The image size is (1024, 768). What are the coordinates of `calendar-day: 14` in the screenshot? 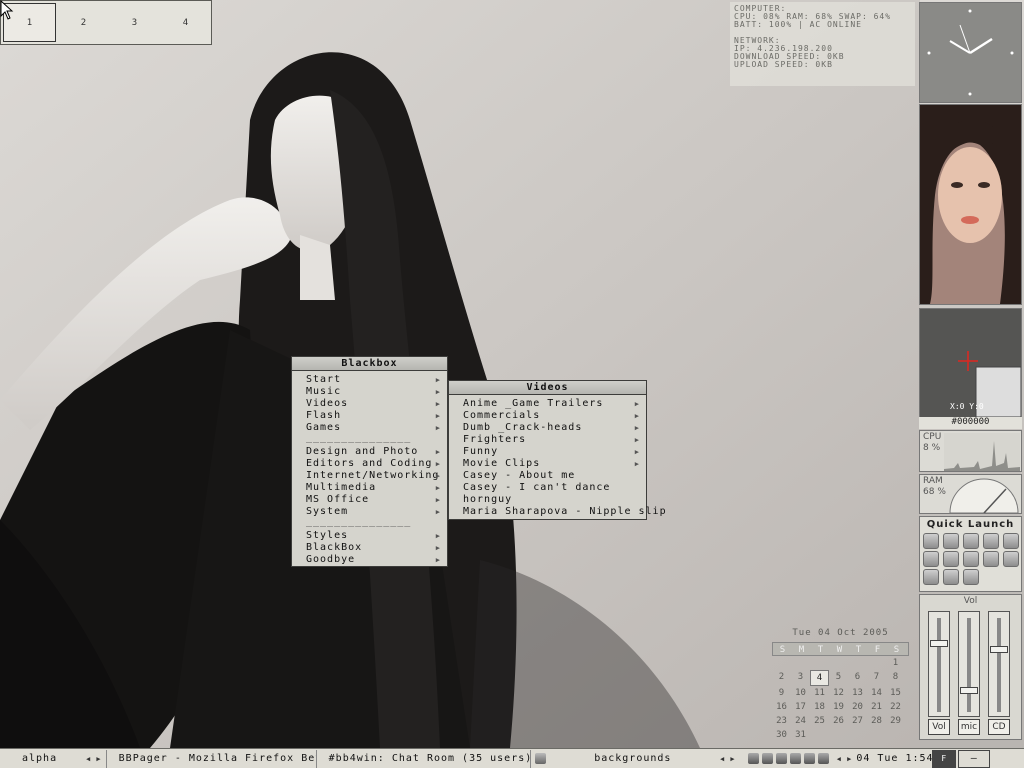 It's located at (876, 693).